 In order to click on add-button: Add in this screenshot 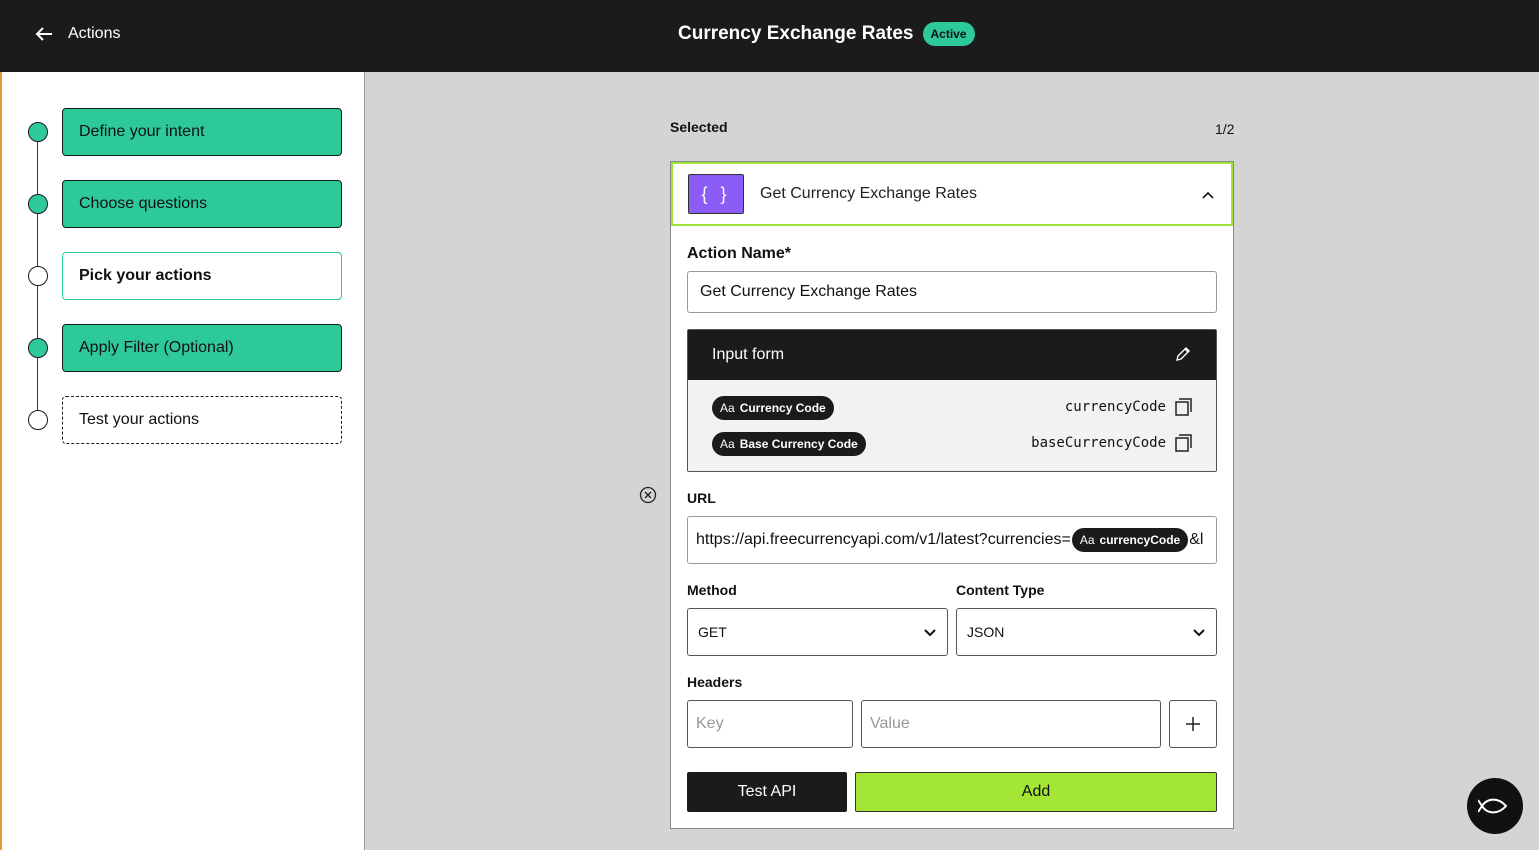, I will do `click(1036, 792)`.